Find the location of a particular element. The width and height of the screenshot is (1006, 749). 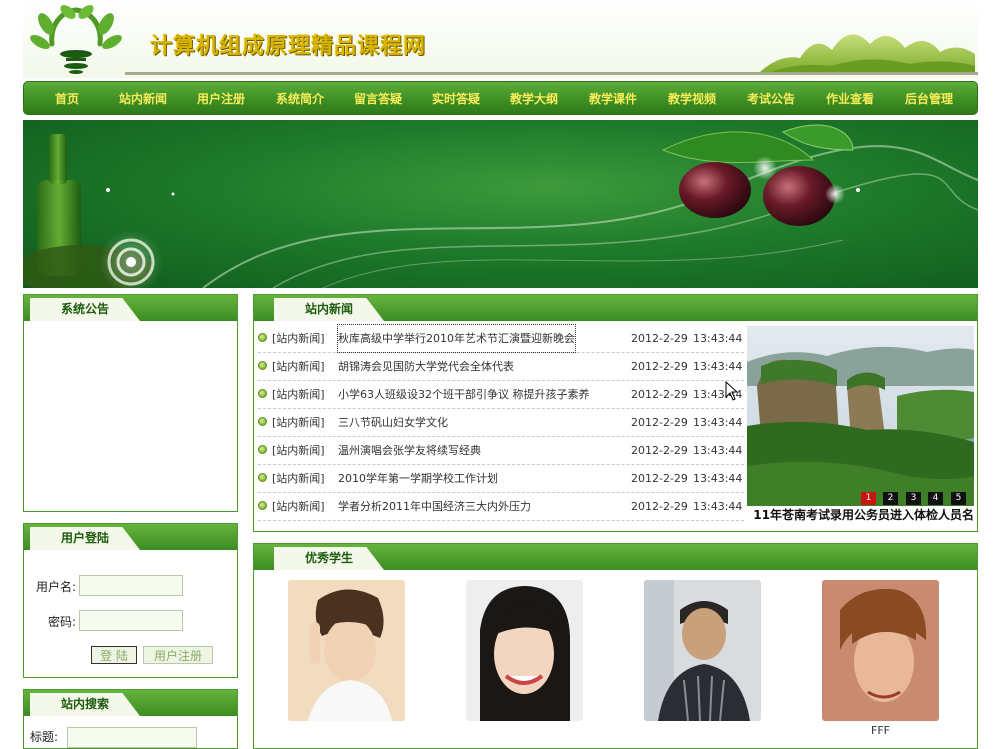

announcement-panel-title: 系统公告 is located at coordinates (85, 309).